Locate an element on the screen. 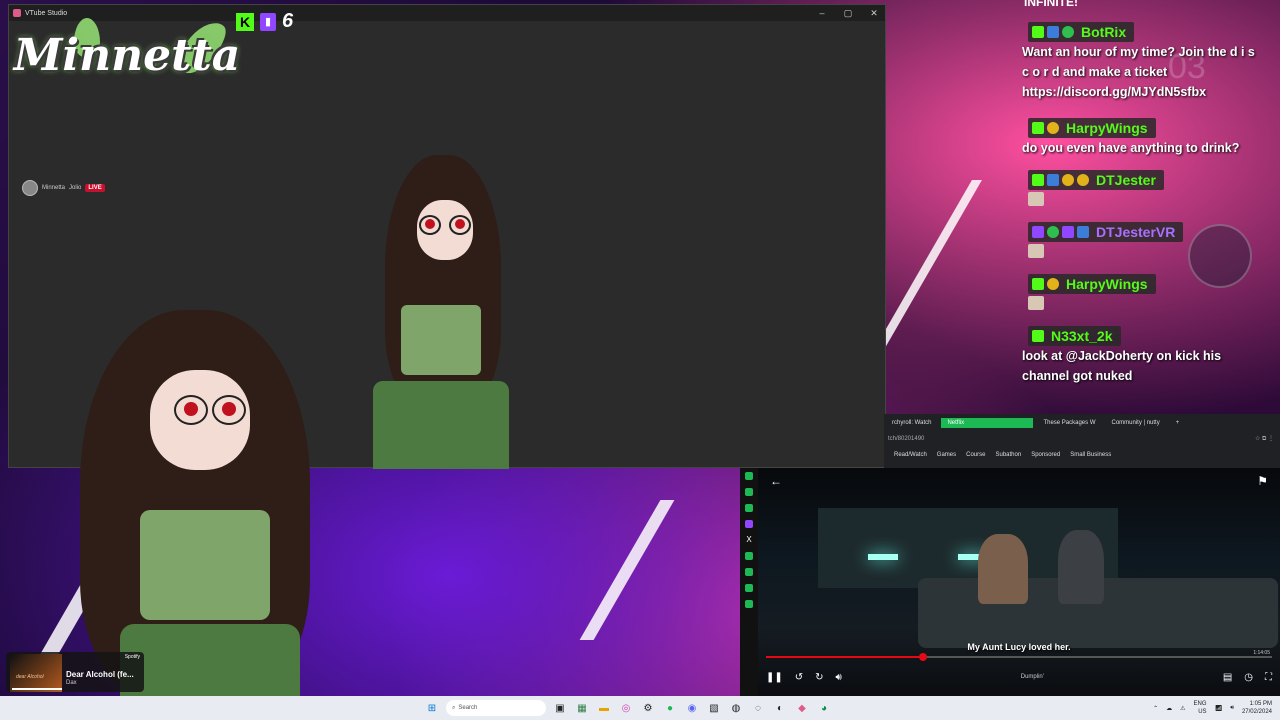 The width and height of the screenshot is (1280, 720). app-icon: ▧ is located at coordinates (714, 708).